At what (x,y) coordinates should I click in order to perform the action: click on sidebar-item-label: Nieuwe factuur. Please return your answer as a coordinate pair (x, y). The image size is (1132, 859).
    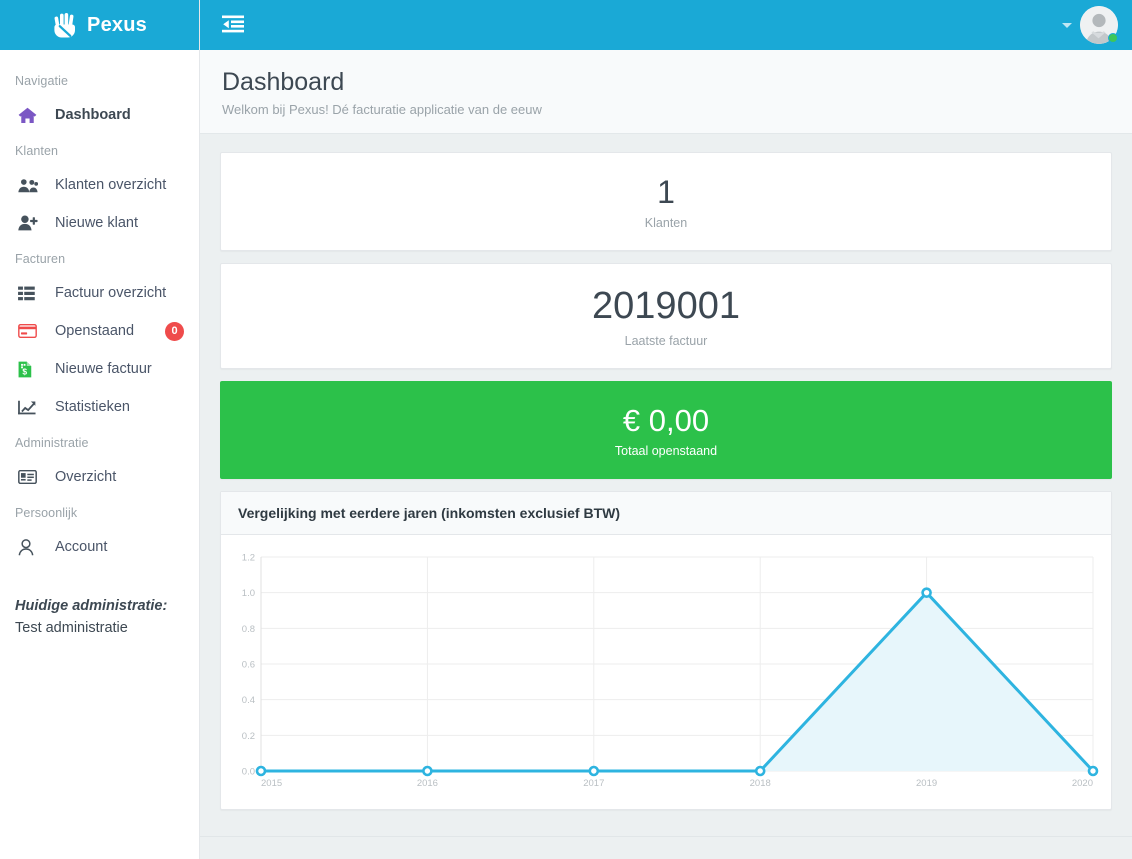
    Looking at the image, I should click on (103, 369).